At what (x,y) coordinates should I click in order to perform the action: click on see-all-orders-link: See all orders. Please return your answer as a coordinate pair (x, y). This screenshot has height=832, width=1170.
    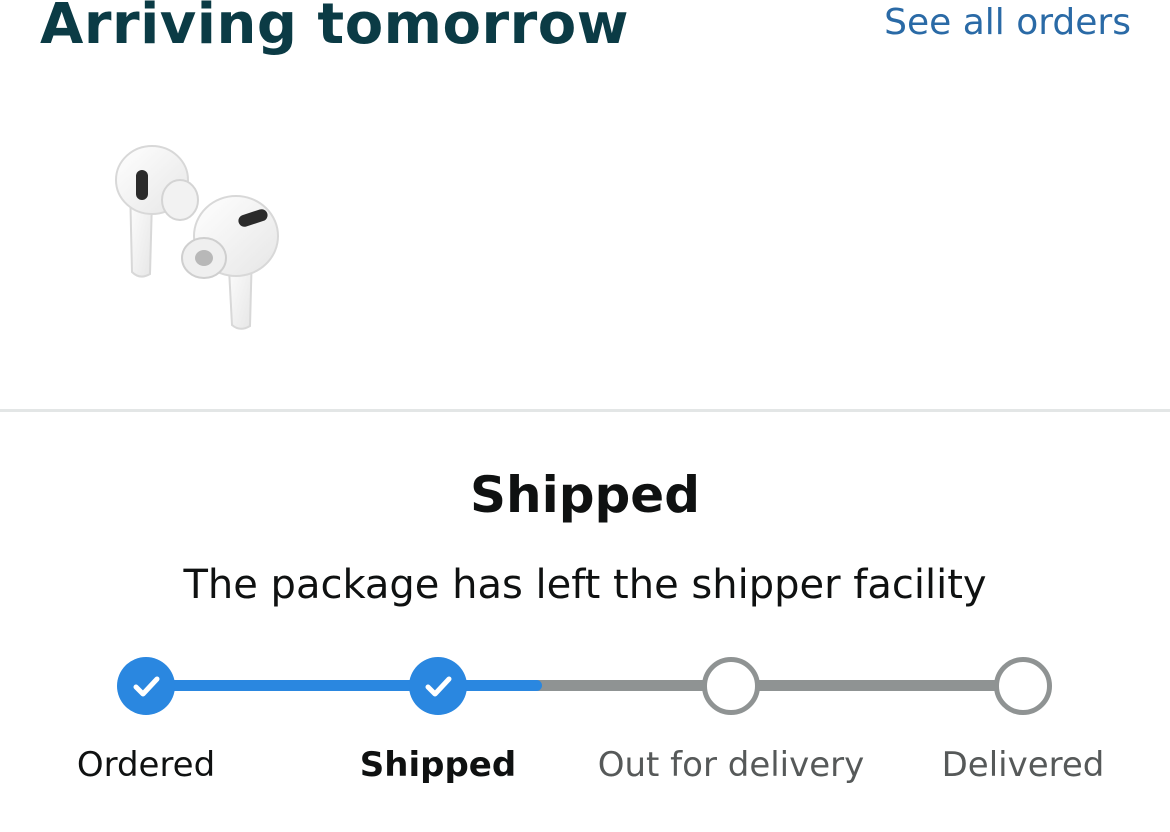
    Looking at the image, I should click on (1007, 22).